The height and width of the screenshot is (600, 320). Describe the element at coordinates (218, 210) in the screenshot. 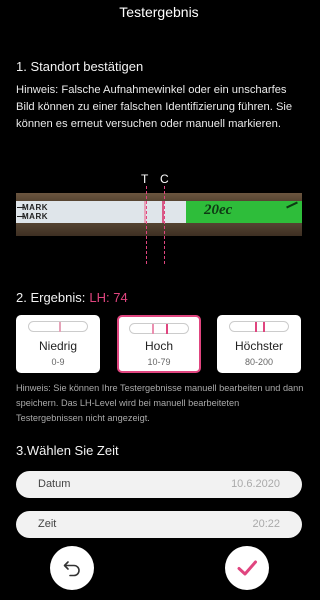

I see `strip-handwritten-text: 20ec` at that location.